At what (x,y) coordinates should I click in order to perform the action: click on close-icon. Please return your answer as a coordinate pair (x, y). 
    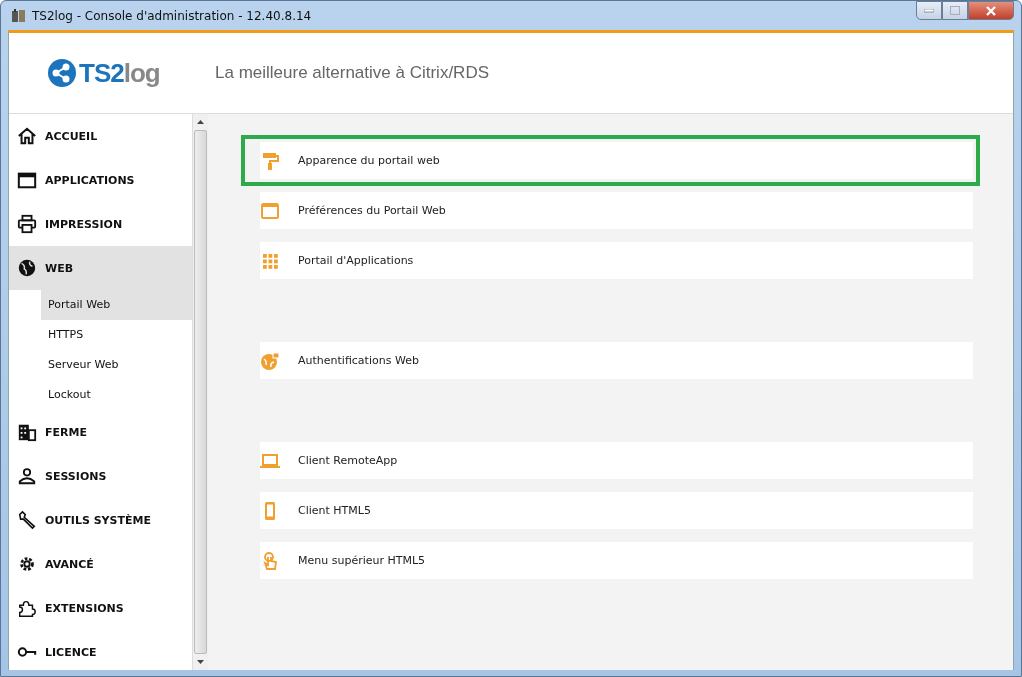
    Looking at the image, I should click on (991, 10).